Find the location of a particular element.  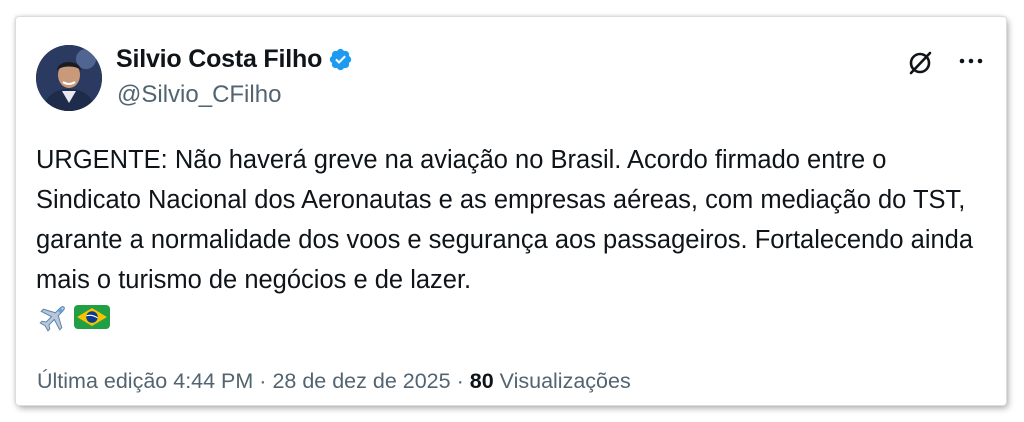

grok-icon is located at coordinates (920, 63).